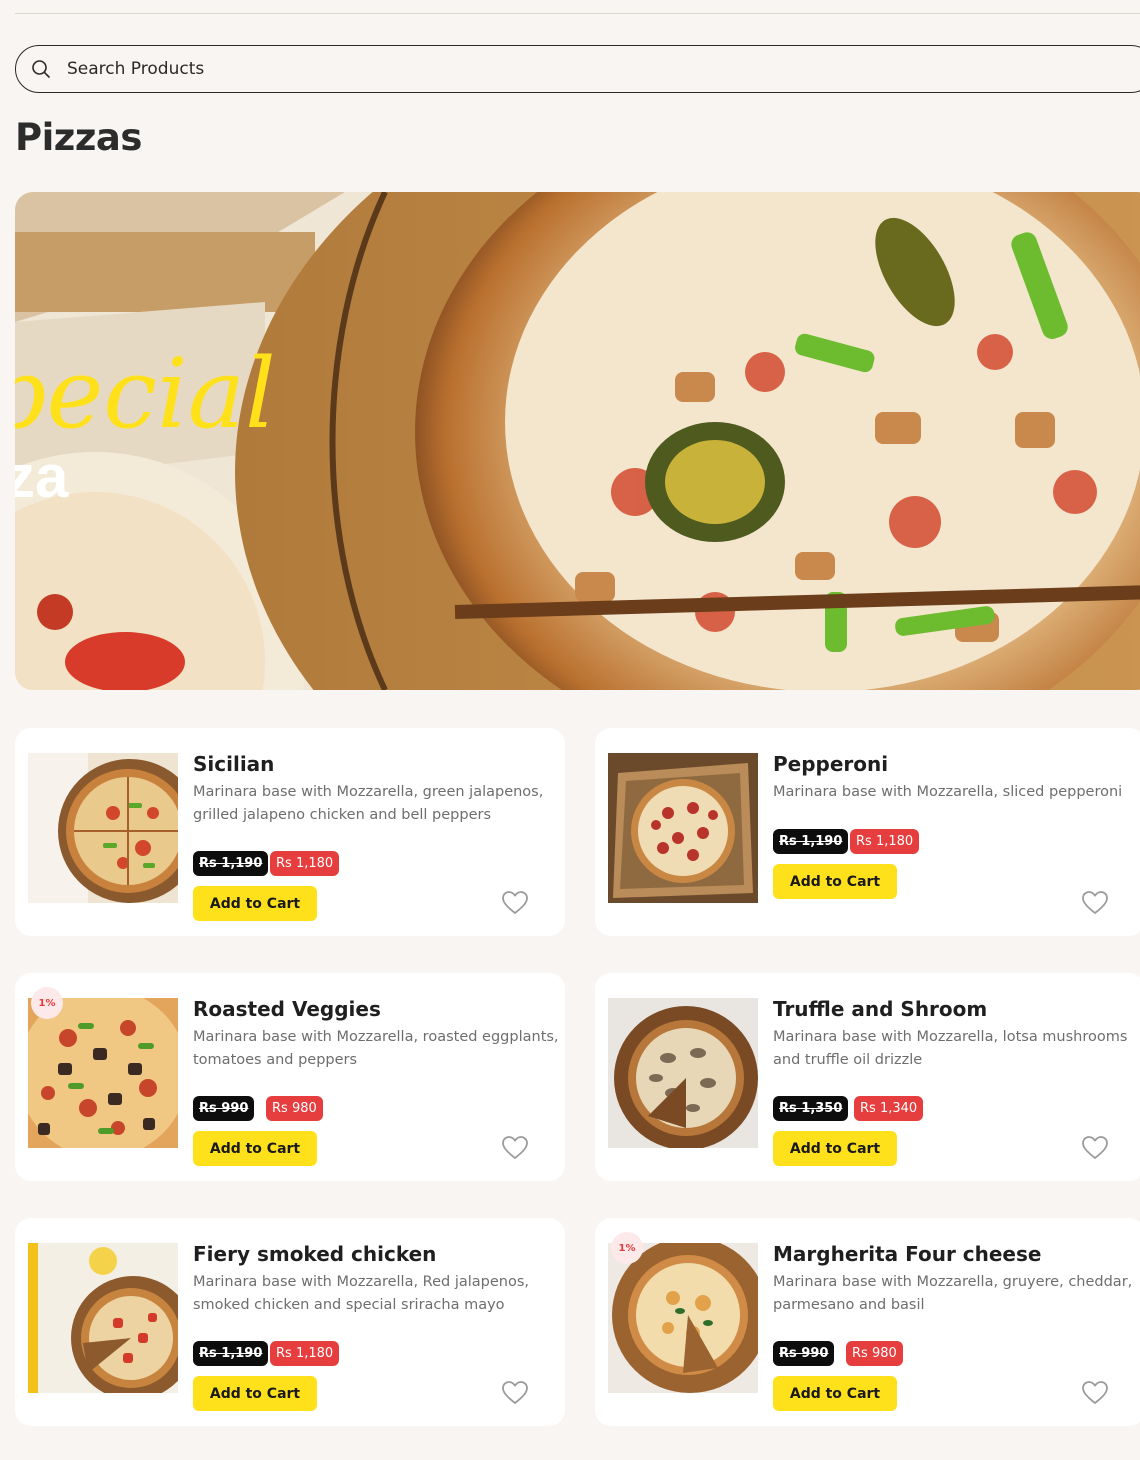  Describe the element at coordinates (41, 69) in the screenshot. I see `search-icon` at that location.